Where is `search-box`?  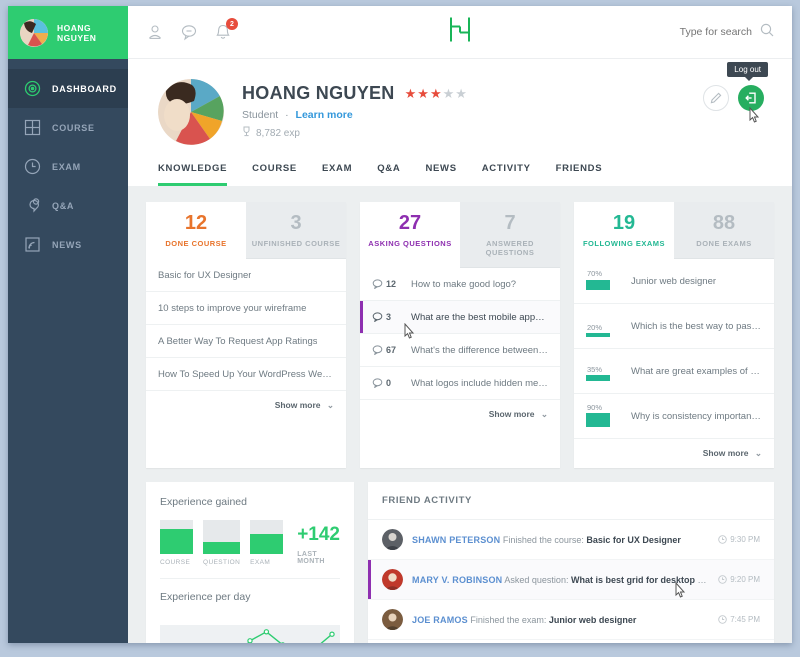 search-box is located at coordinates (708, 32).